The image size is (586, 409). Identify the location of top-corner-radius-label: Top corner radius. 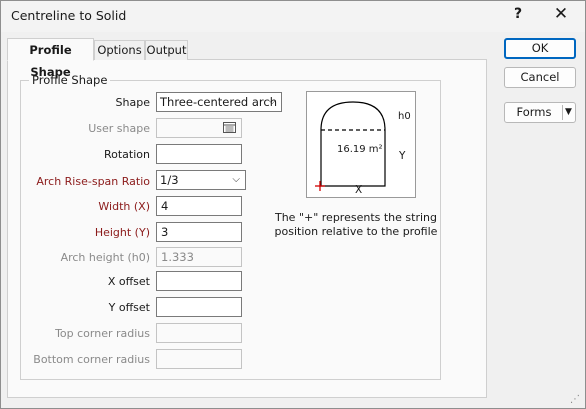
(102, 333).